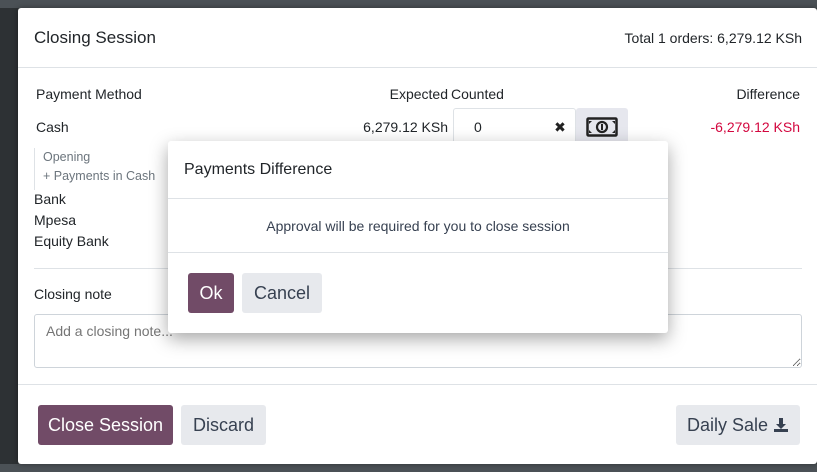 This screenshot has height=472, width=817. Describe the element at coordinates (602, 127) in the screenshot. I see `money-icon` at that location.